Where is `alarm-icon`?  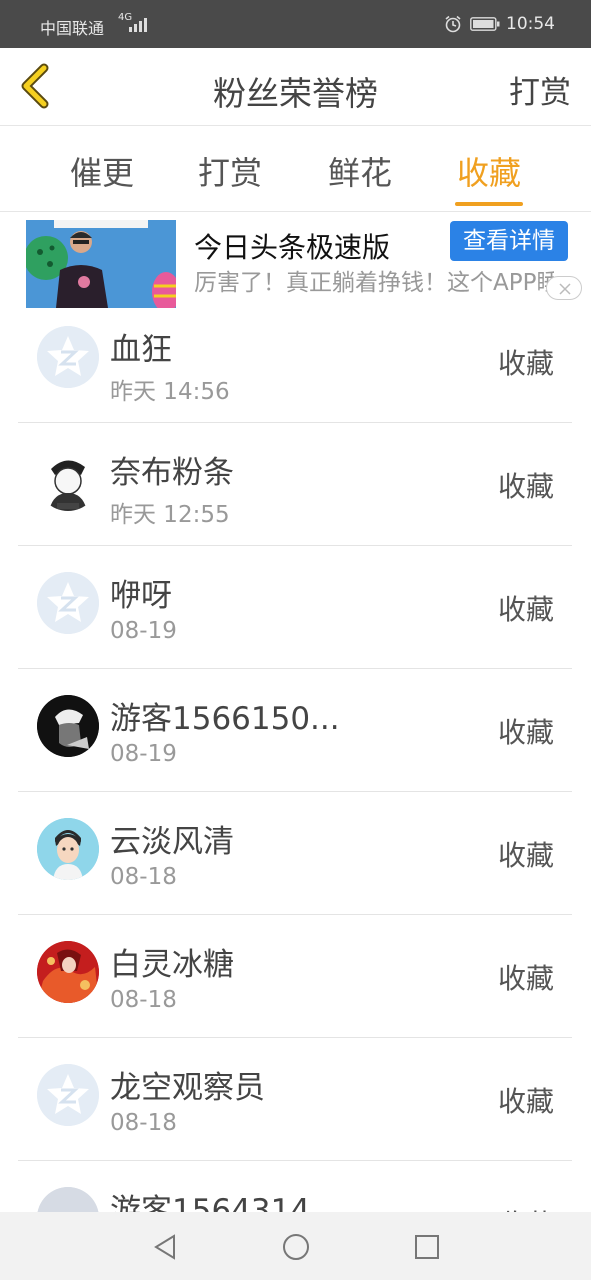 alarm-icon is located at coordinates (453, 24).